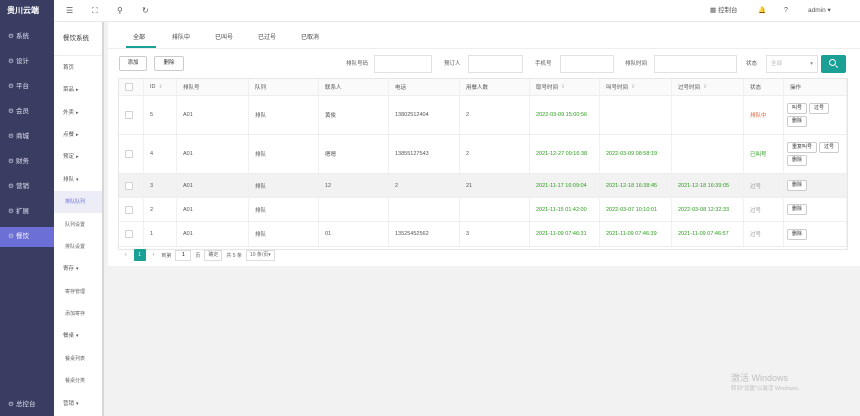 This screenshot has width=860, height=416. I want to click on tab-all: 全部, so click(139, 38).